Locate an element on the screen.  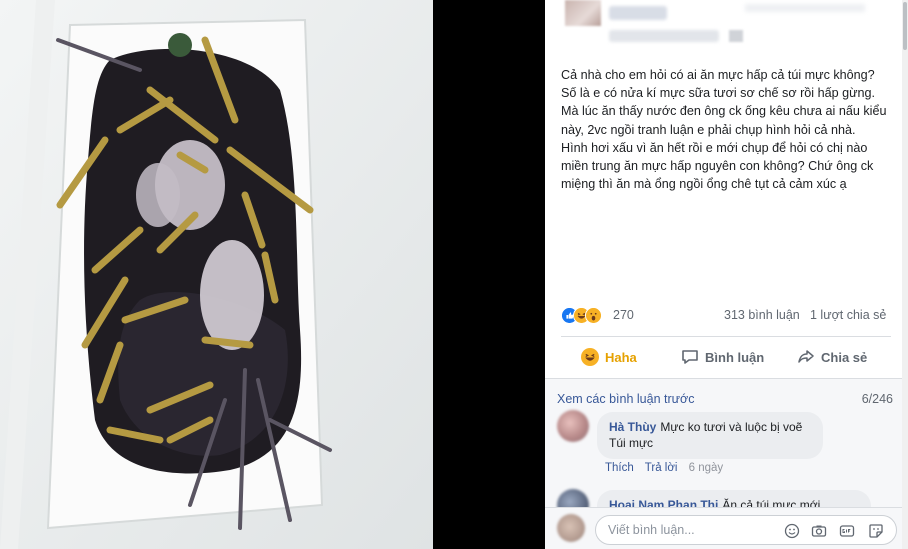
haha-label: Haha is located at coordinates (621, 357).